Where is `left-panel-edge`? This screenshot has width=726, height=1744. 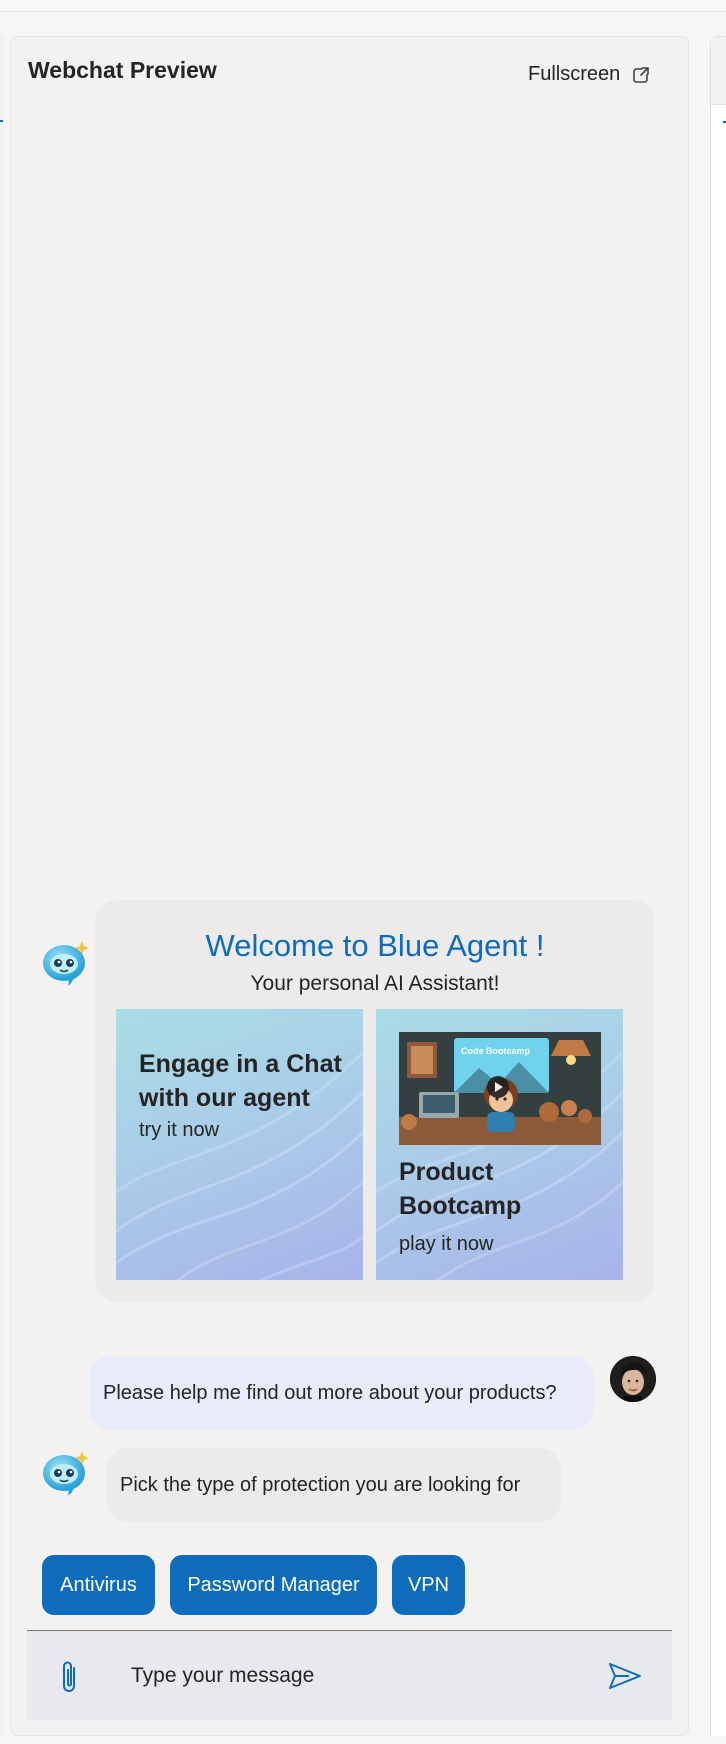
left-panel-edge is located at coordinates (2, 886).